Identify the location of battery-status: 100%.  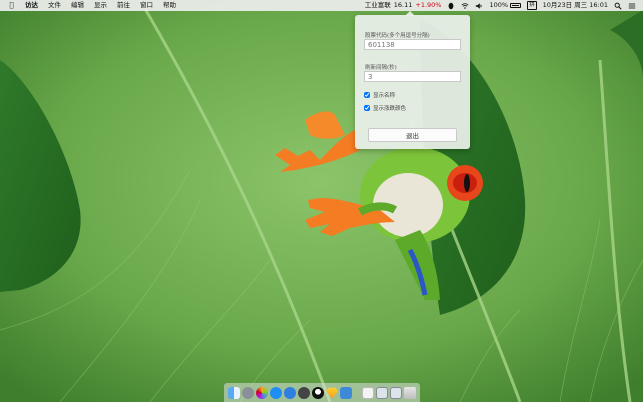
(505, 5).